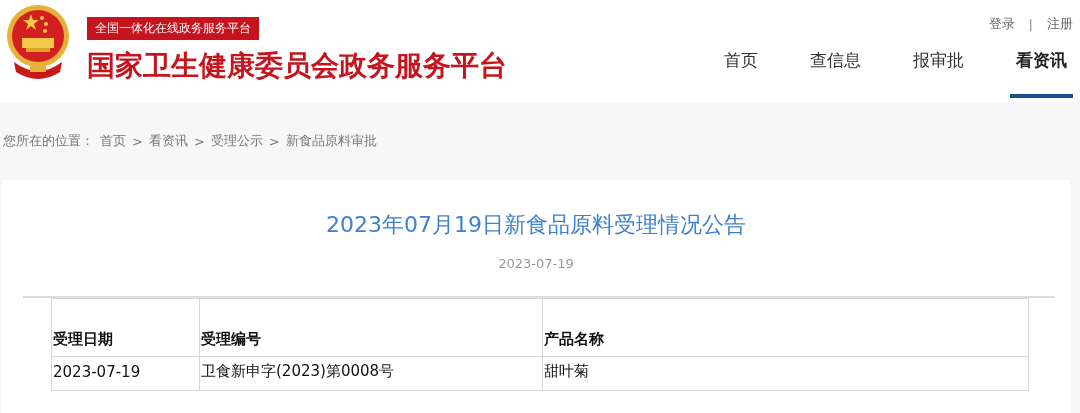  I want to click on register-link: 注册, so click(1060, 24).